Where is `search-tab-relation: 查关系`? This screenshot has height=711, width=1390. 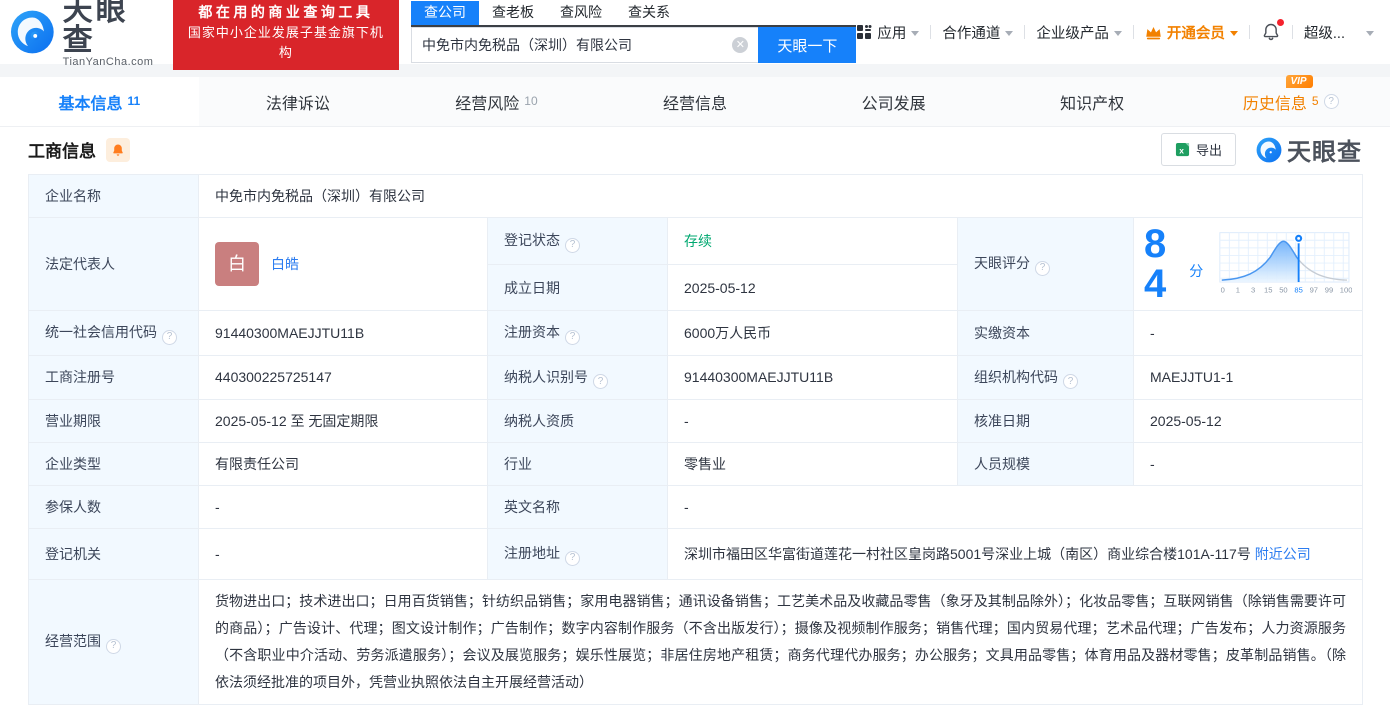
search-tab-relation: 查关系 is located at coordinates (649, 13).